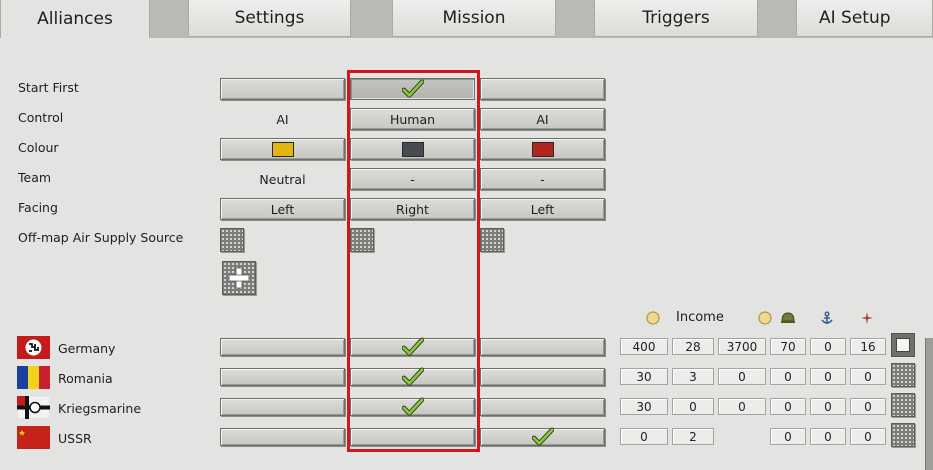 Image resolution: width=933 pixels, height=470 pixels. I want to click on add-side-button, so click(239, 278).